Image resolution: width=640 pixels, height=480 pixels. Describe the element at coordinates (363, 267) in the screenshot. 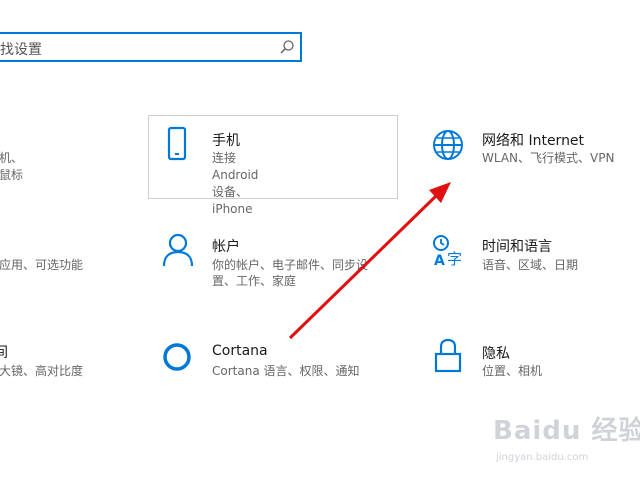

I see `annotation-arrow-shaft` at that location.